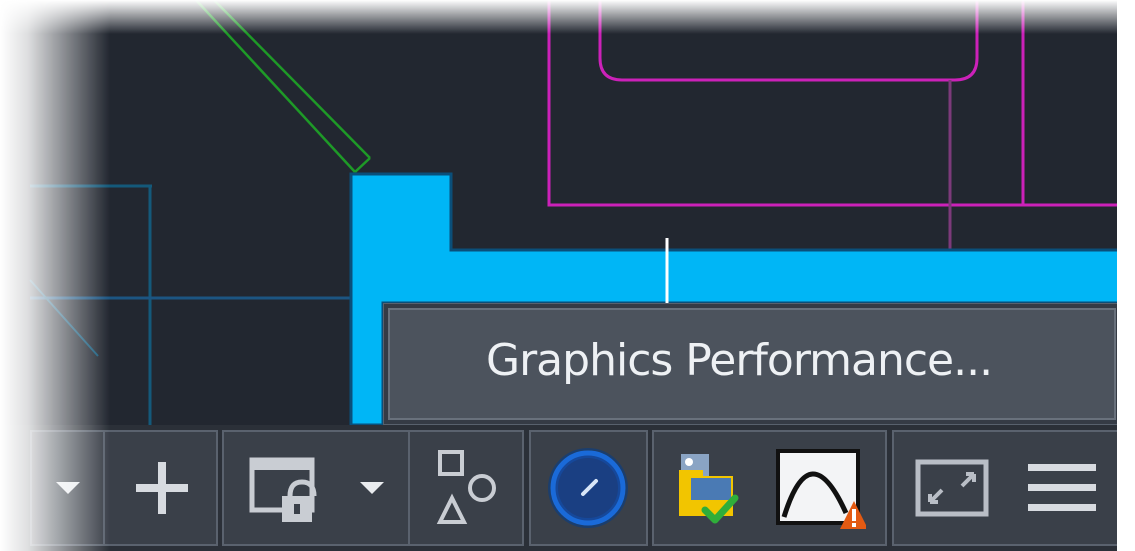 Image resolution: width=1135 pixels, height=551 pixels. I want to click on gauge-icon, so click(588, 488).